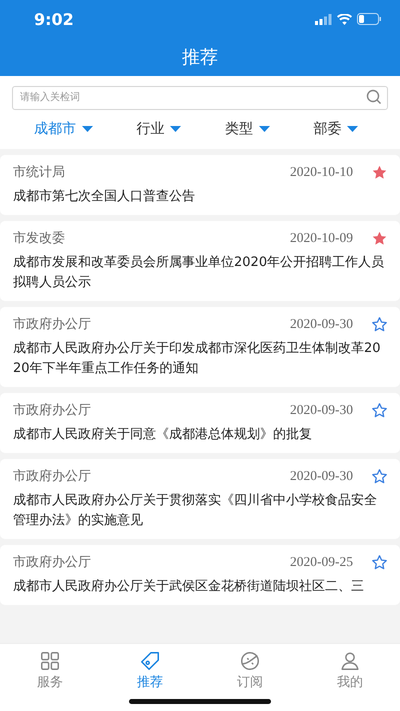  What do you see at coordinates (250, 661) in the screenshot?
I see `ball-icon` at bounding box center [250, 661].